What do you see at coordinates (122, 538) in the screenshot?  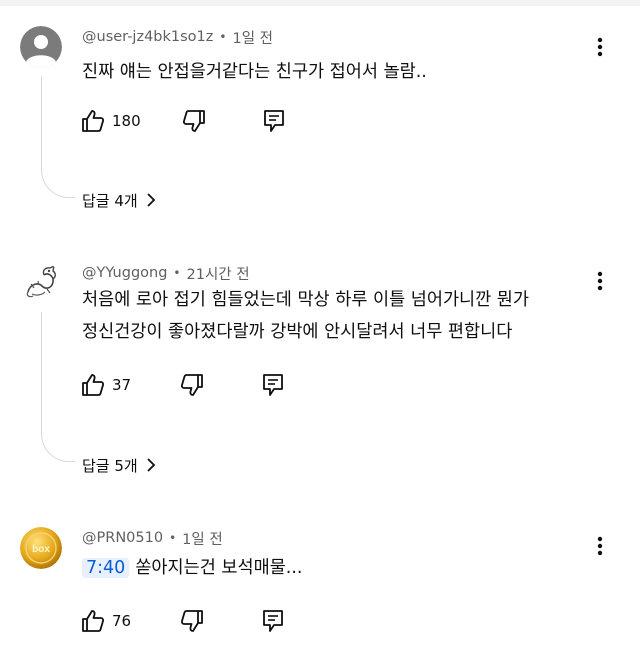 I see `author-handle: @PRN0510` at bounding box center [122, 538].